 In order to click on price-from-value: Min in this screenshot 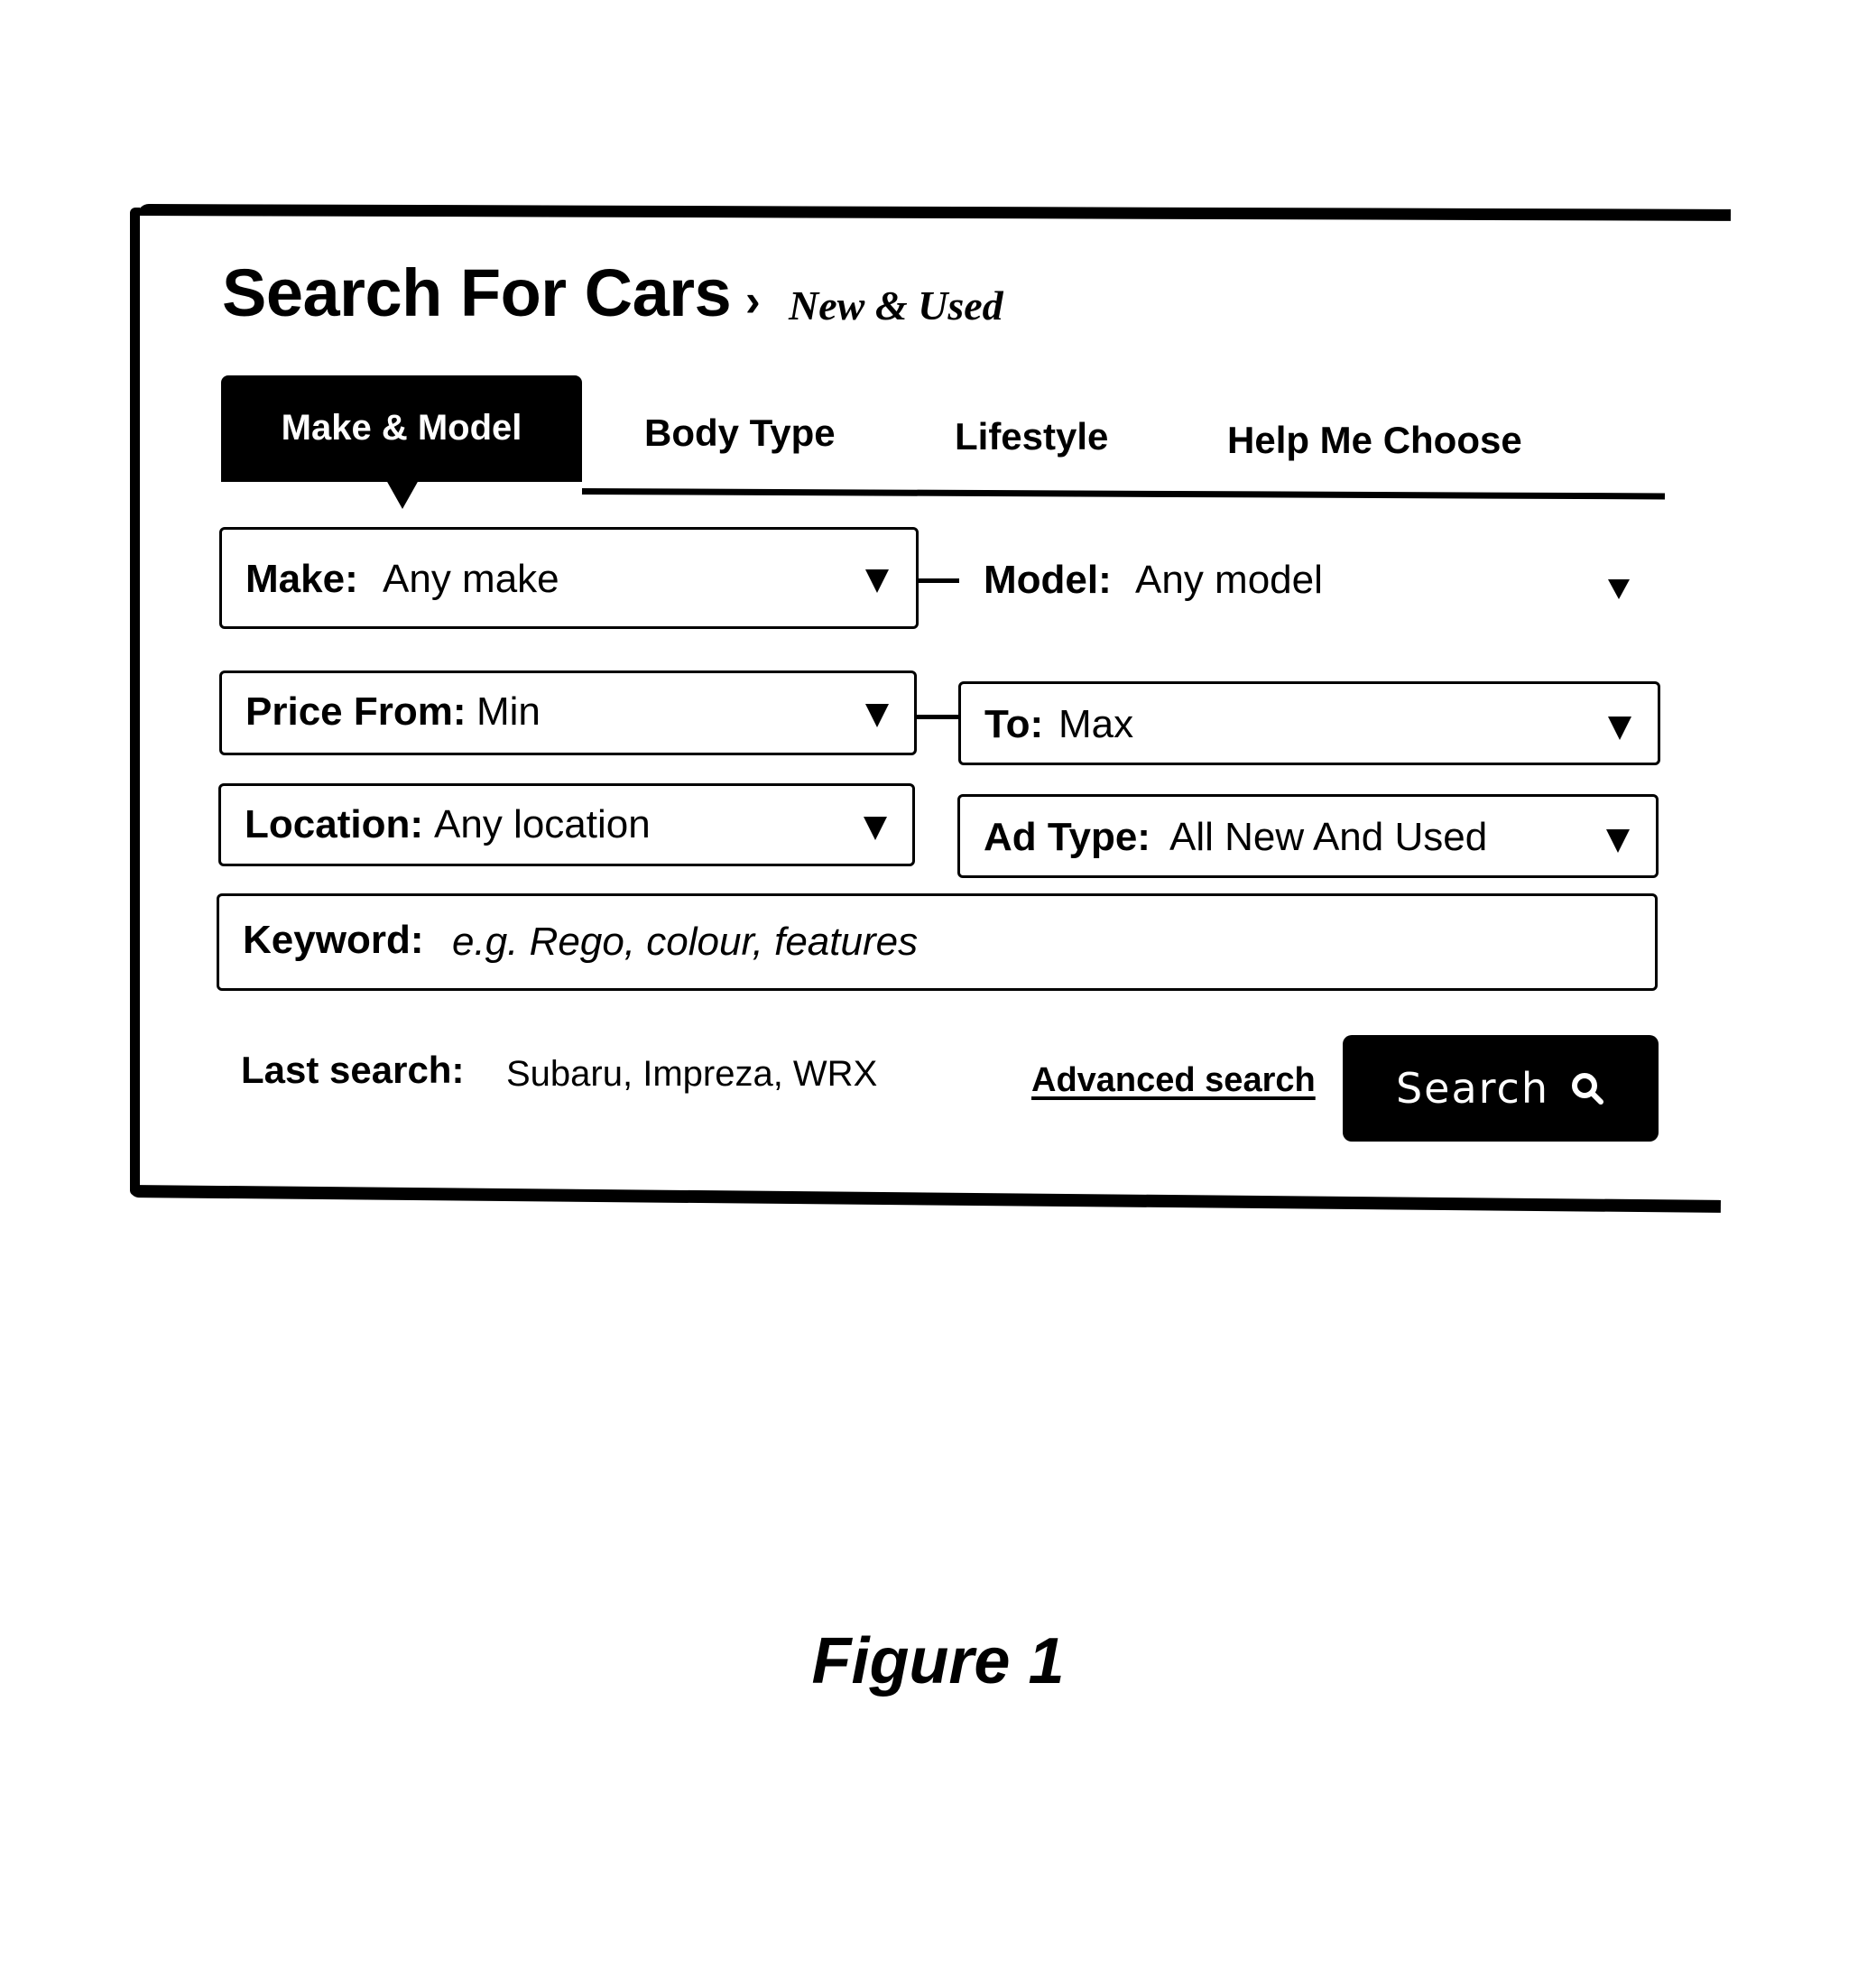, I will do `click(508, 711)`.